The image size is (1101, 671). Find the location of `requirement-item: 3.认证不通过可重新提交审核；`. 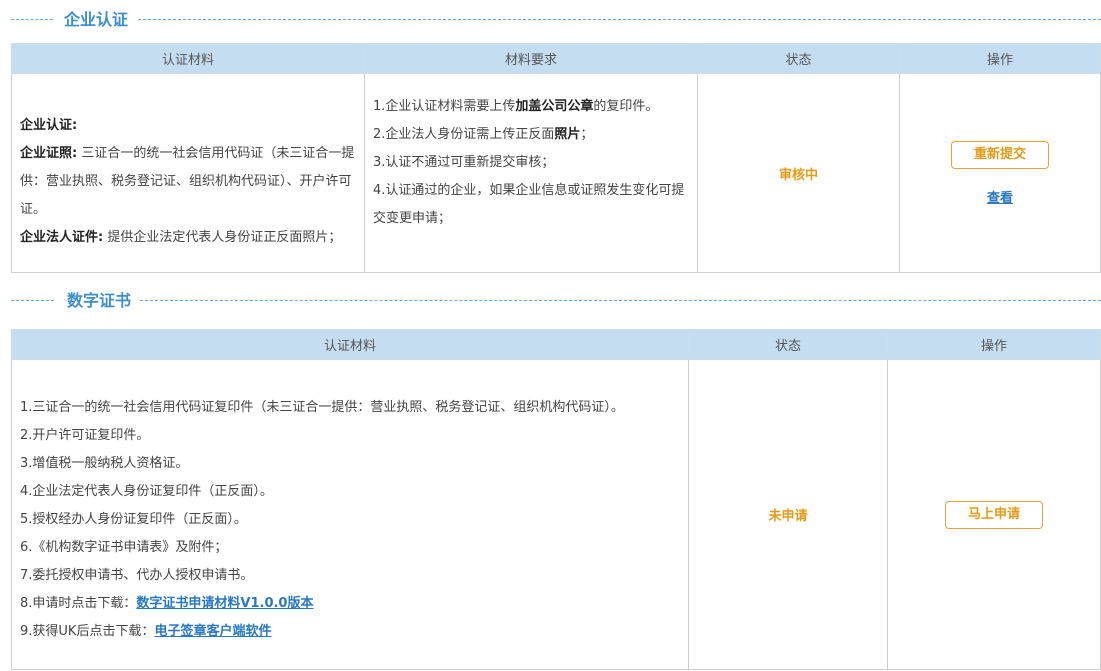

requirement-item: 3.认证不通过可重新提交审核； is located at coordinates (464, 162).